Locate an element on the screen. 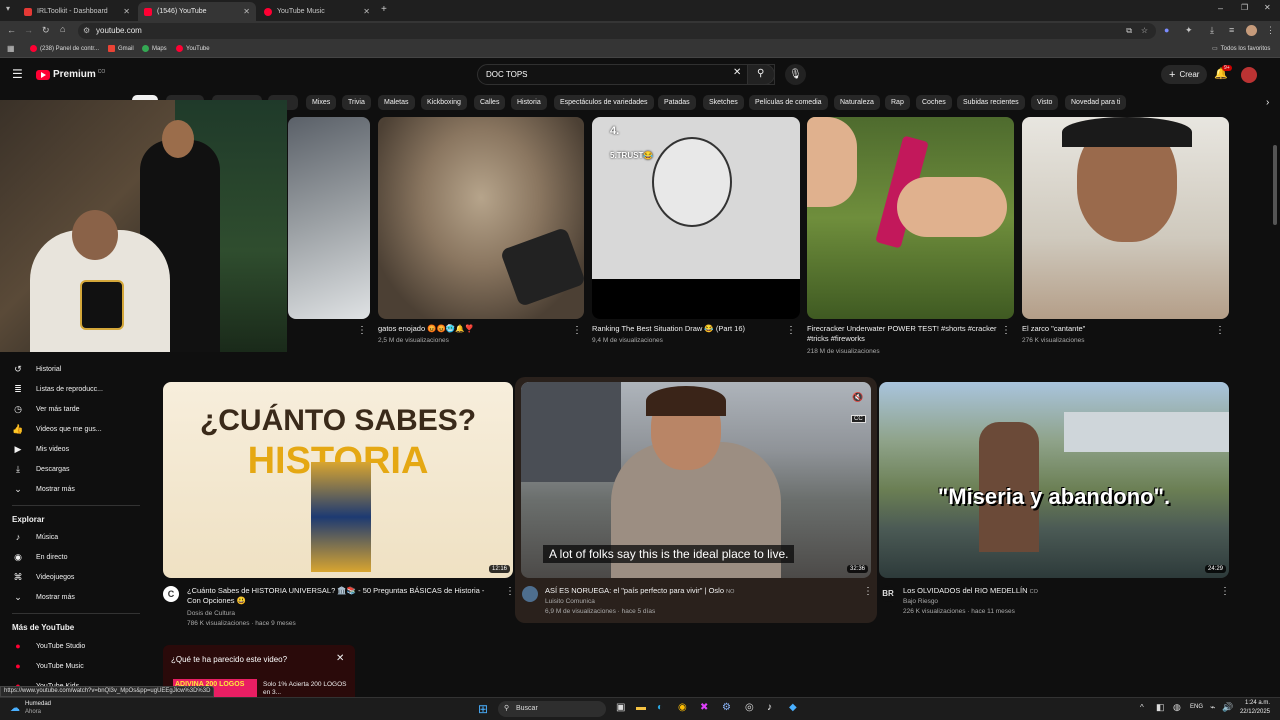 Image resolution: width=1280 pixels, height=720 pixels. video-title: Los OLVIDADOS del RIO MEDELLÍN CO is located at coordinates (1053, 591).